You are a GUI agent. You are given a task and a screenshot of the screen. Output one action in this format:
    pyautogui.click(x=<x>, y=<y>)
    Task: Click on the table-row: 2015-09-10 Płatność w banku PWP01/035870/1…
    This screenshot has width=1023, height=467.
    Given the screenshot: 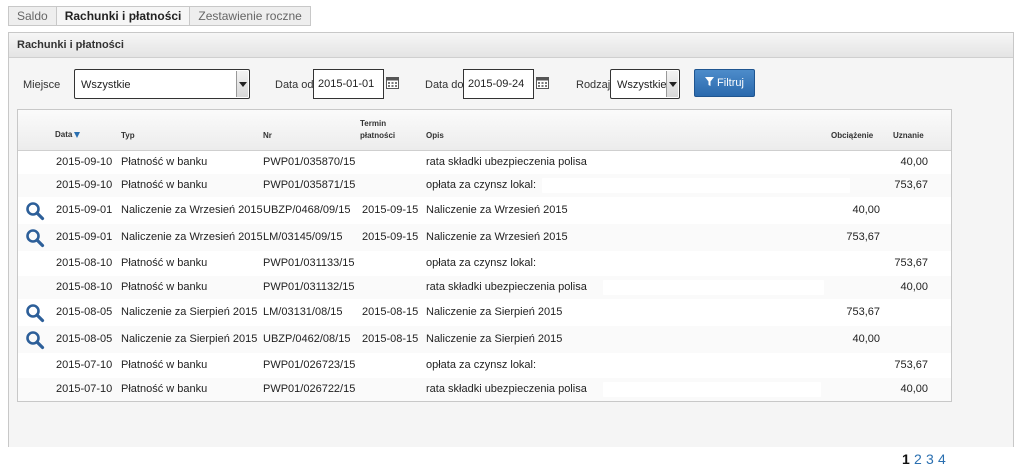 What is the action you would take?
    pyautogui.click(x=484, y=163)
    